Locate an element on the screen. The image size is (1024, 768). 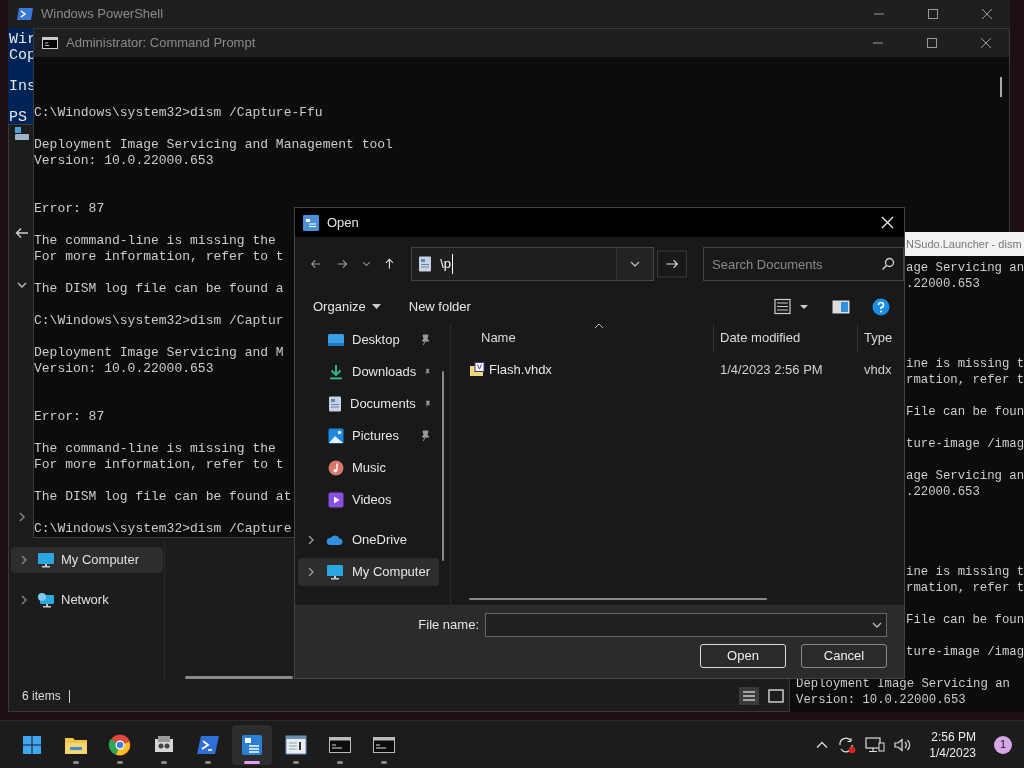
taskbar-app-button is located at coordinates (252, 744).